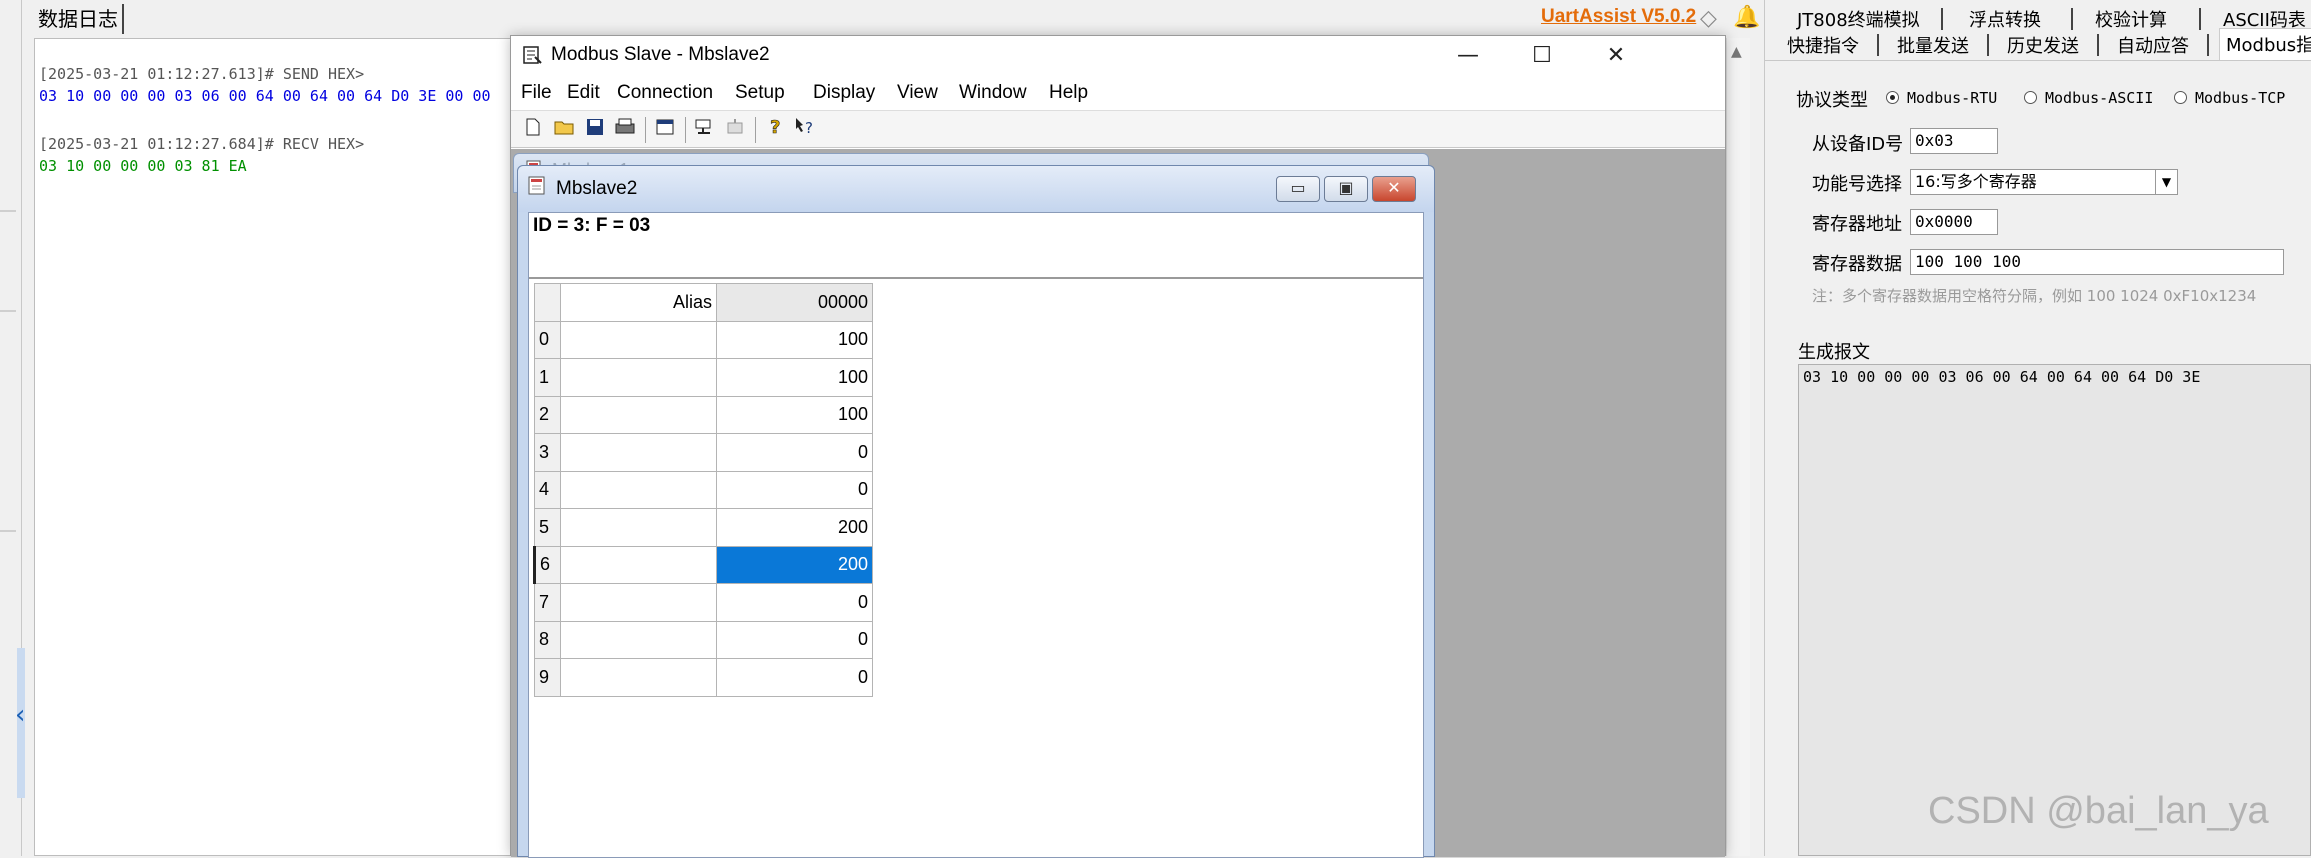 The image size is (2311, 858). What do you see at coordinates (1394, 189) in the screenshot?
I see `child-close-button: ✕` at bounding box center [1394, 189].